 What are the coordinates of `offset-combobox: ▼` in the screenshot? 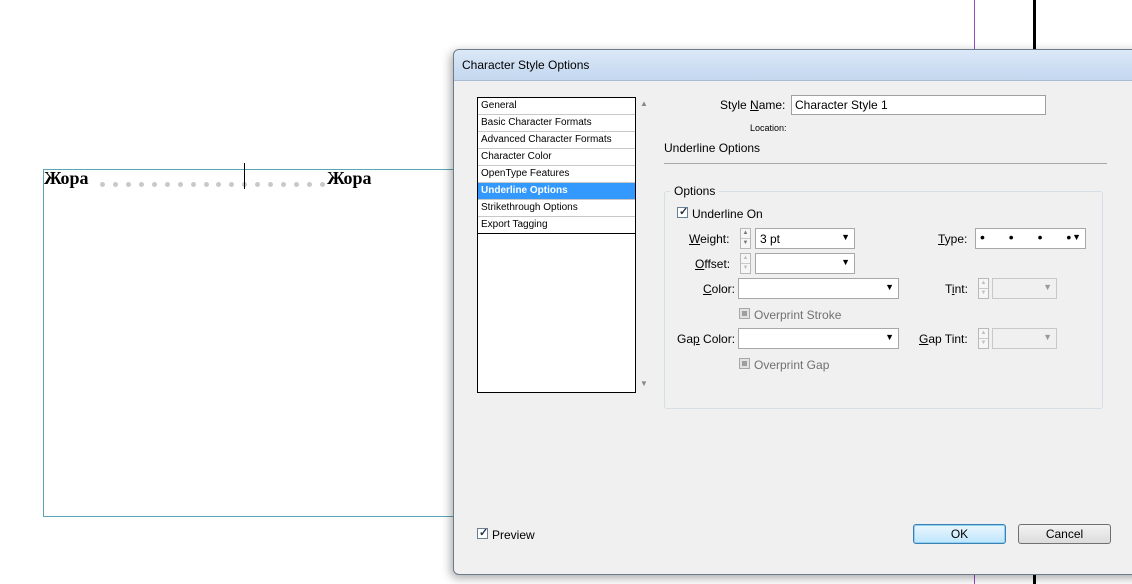 It's located at (805, 263).